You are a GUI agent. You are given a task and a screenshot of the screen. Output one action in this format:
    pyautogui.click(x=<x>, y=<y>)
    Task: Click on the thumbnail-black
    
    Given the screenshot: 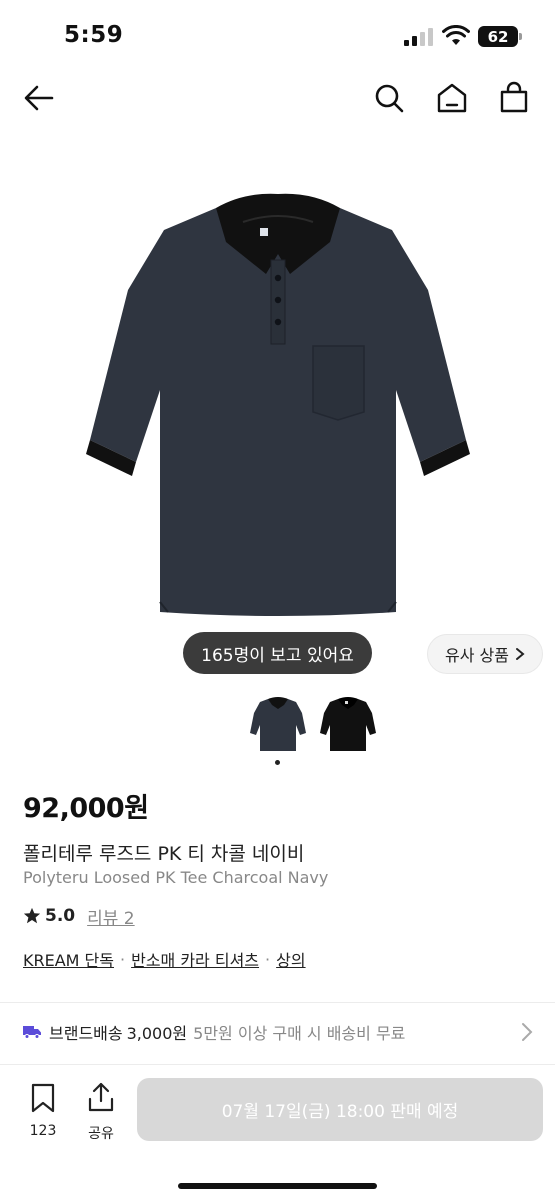 What is the action you would take?
    pyautogui.click(x=348, y=723)
    